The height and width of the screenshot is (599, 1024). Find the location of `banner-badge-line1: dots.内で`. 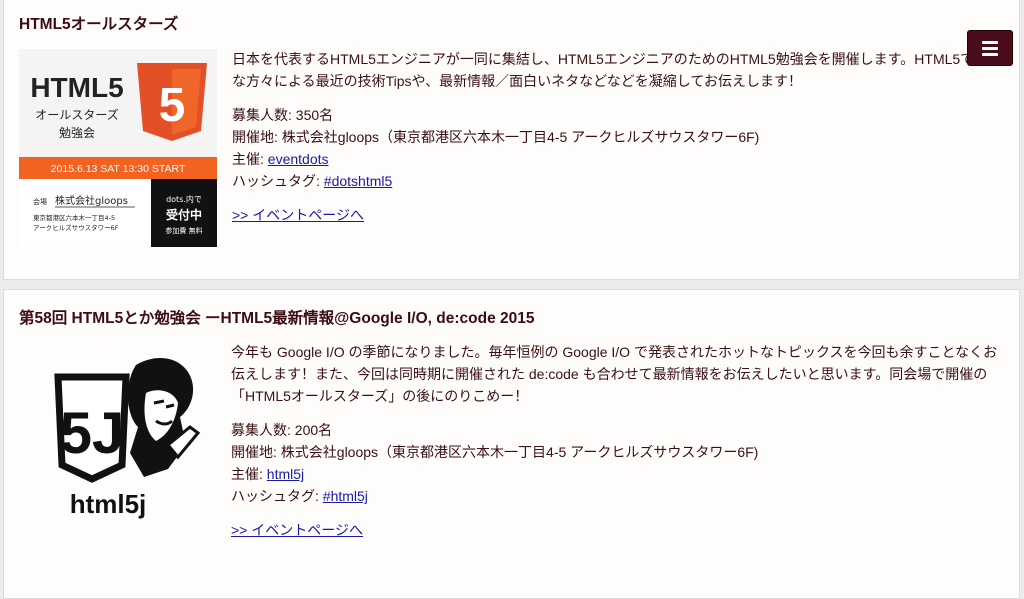

banner-badge-line1: dots.内で is located at coordinates (184, 199).